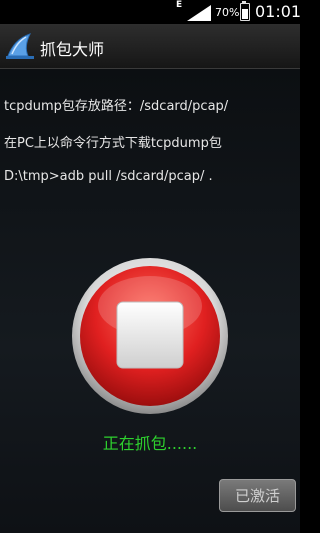  Describe the element at coordinates (179, 5) in the screenshot. I see `network-type: E` at that location.